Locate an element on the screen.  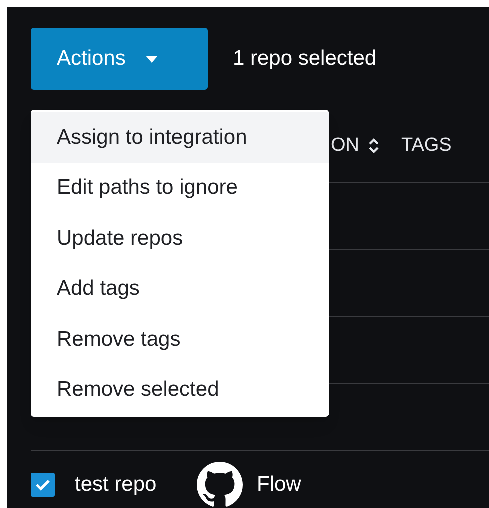
menu-item: Assign to integration is located at coordinates (180, 137).